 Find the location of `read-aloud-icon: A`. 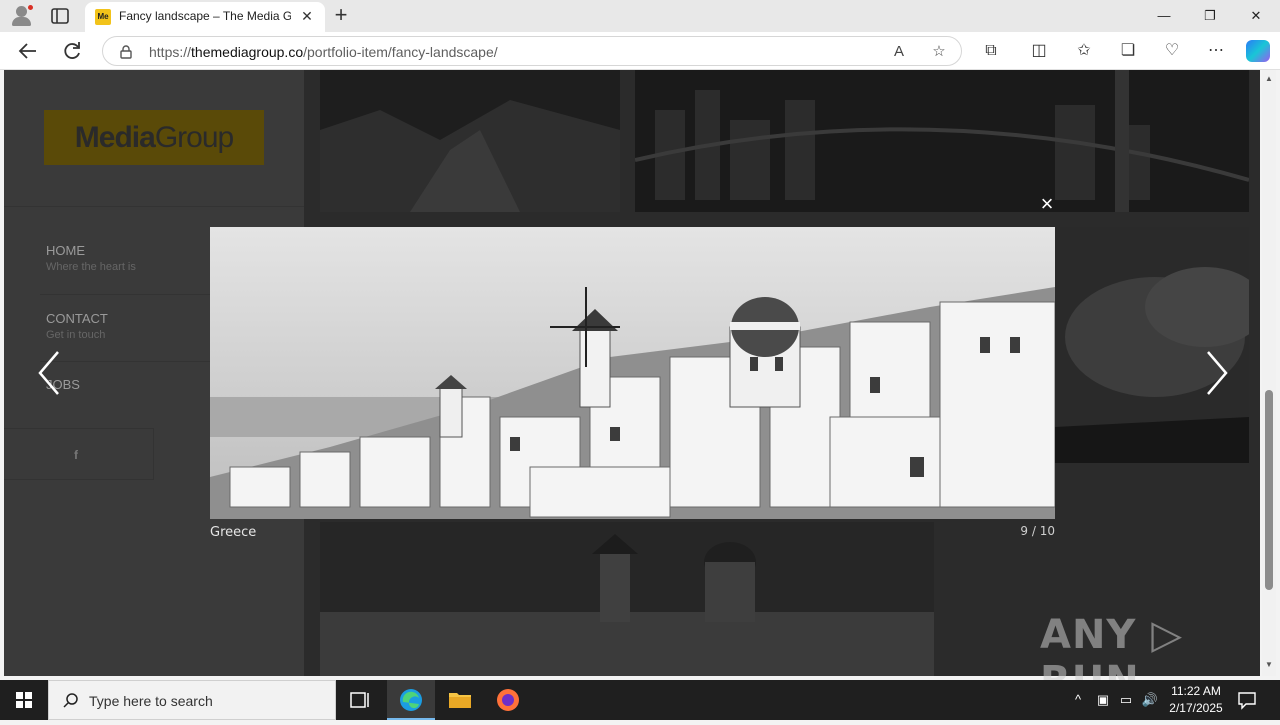

read-aloud-icon: A is located at coordinates (899, 52).